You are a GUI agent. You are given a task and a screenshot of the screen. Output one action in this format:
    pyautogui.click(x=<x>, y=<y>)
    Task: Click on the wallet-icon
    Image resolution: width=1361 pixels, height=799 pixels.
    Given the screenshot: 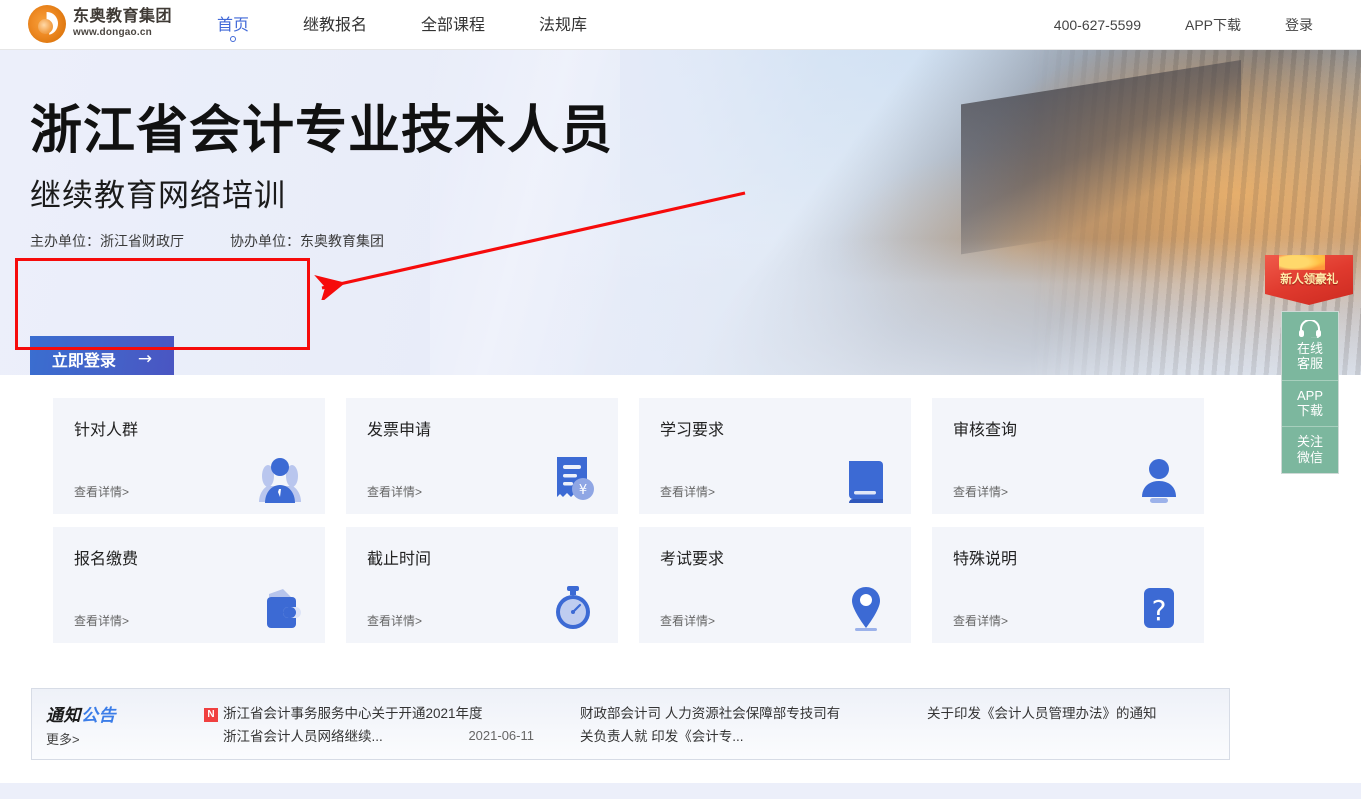 What is the action you would take?
    pyautogui.click(x=284, y=608)
    